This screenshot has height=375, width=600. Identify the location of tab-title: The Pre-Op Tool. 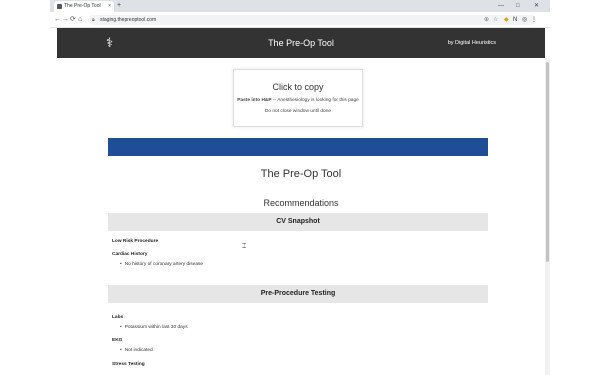
(82, 6).